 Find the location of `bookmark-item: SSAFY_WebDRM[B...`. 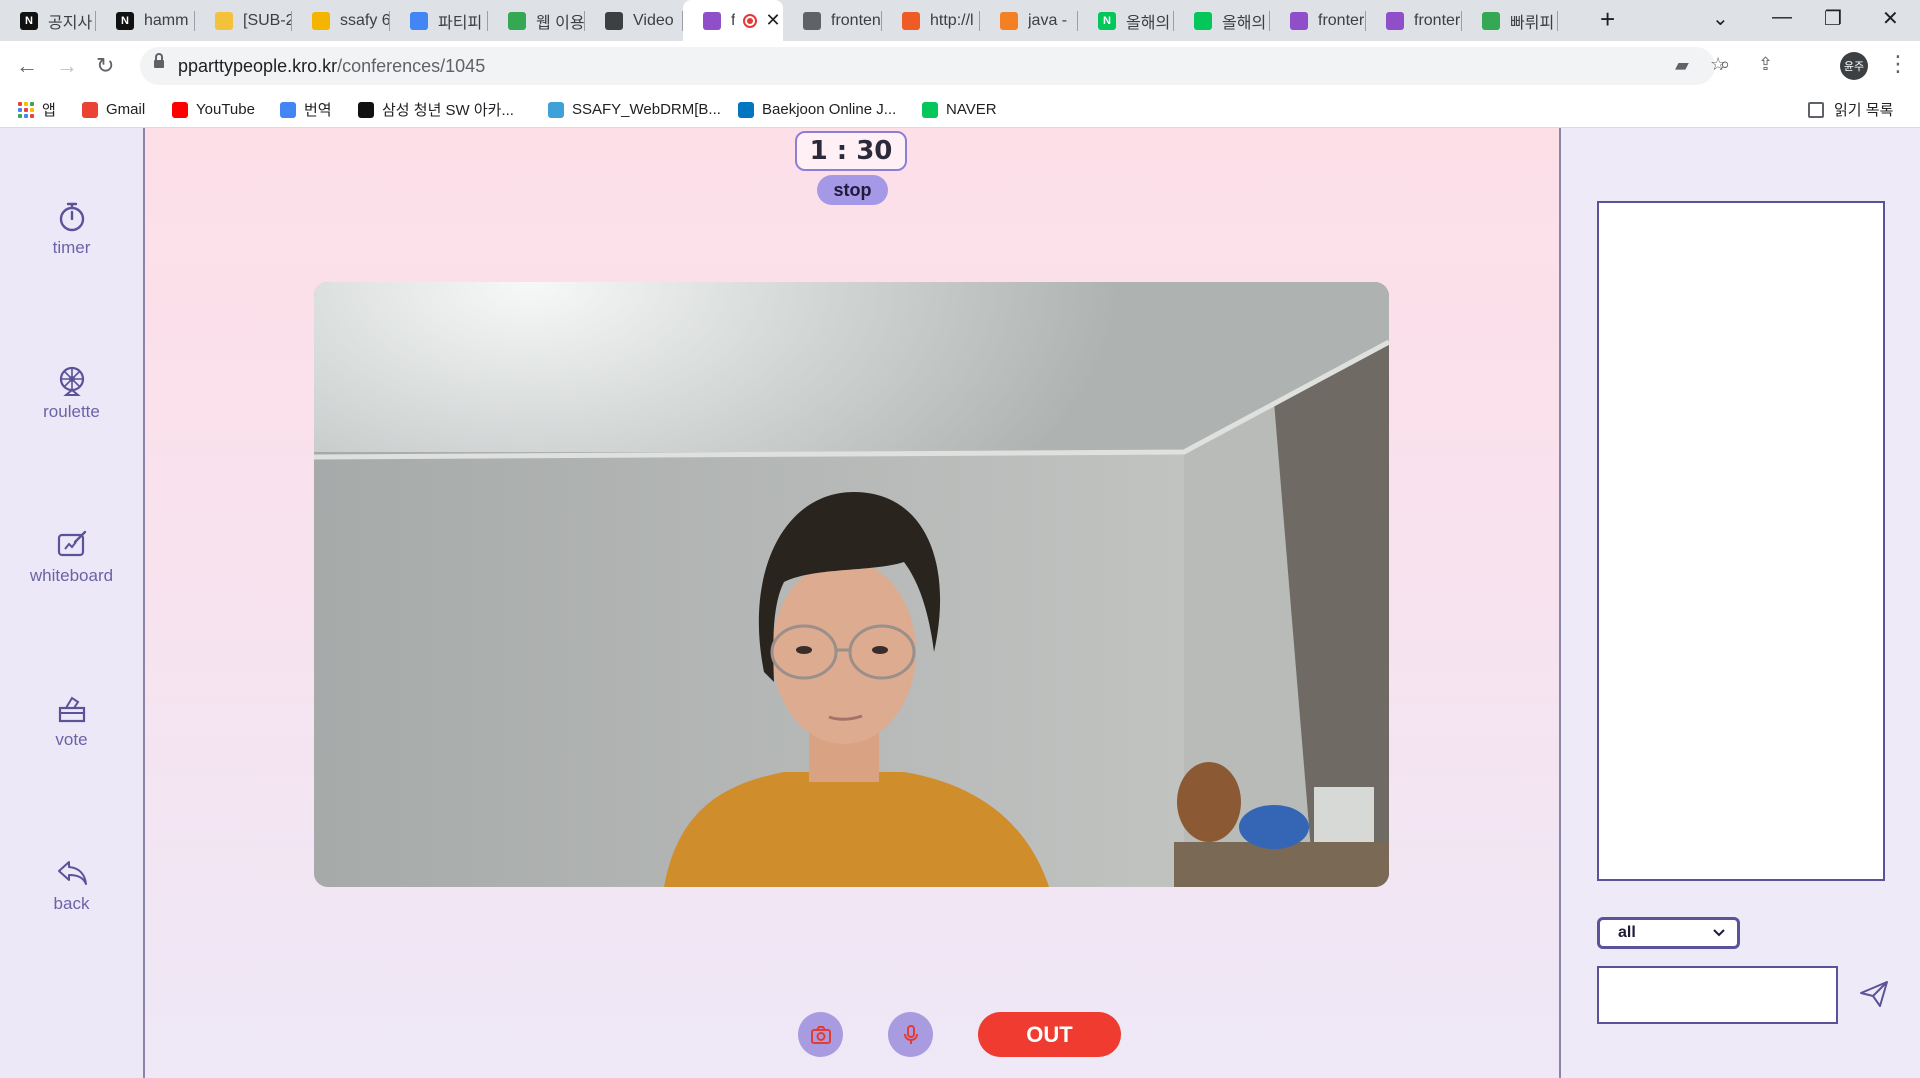

bookmark-item: SSAFY_WebDRM[B... is located at coordinates (634, 109).